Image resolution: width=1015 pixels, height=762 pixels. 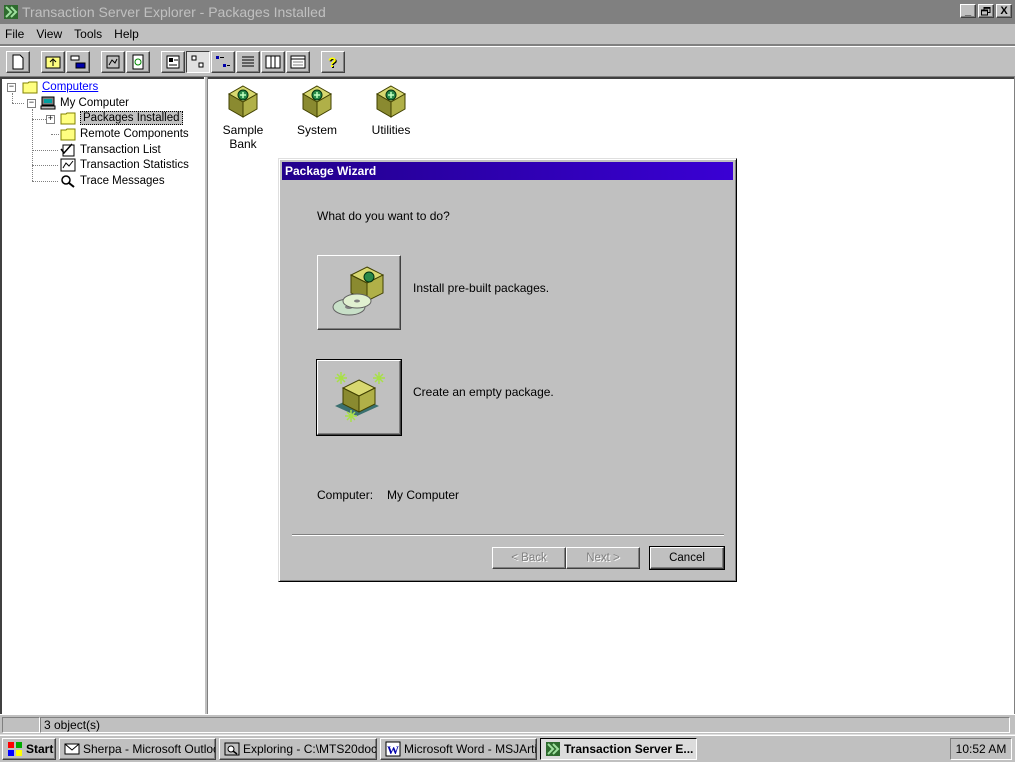 I want to click on help-question-icon: ??, so click(x=333, y=62).